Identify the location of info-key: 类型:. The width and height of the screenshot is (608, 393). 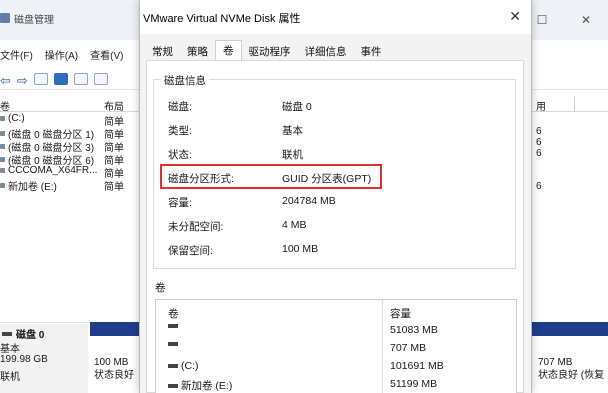
(180, 131).